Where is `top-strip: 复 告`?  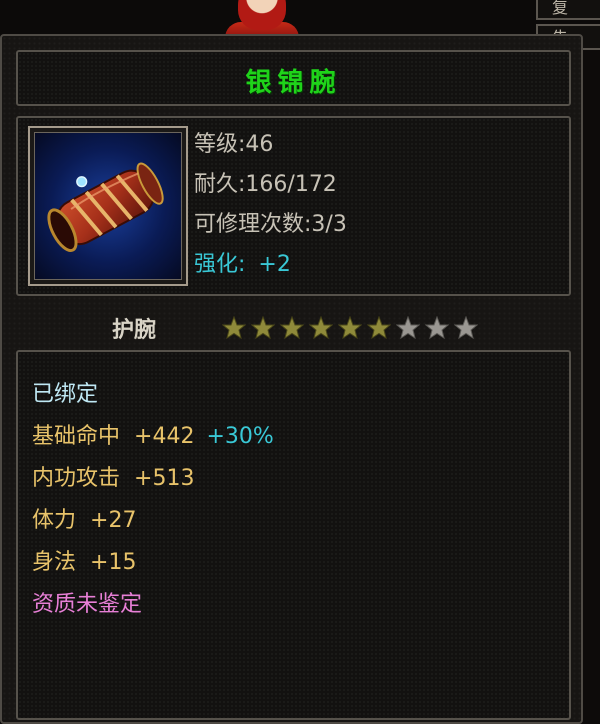
top-strip: 复 告 is located at coordinates (300, 25).